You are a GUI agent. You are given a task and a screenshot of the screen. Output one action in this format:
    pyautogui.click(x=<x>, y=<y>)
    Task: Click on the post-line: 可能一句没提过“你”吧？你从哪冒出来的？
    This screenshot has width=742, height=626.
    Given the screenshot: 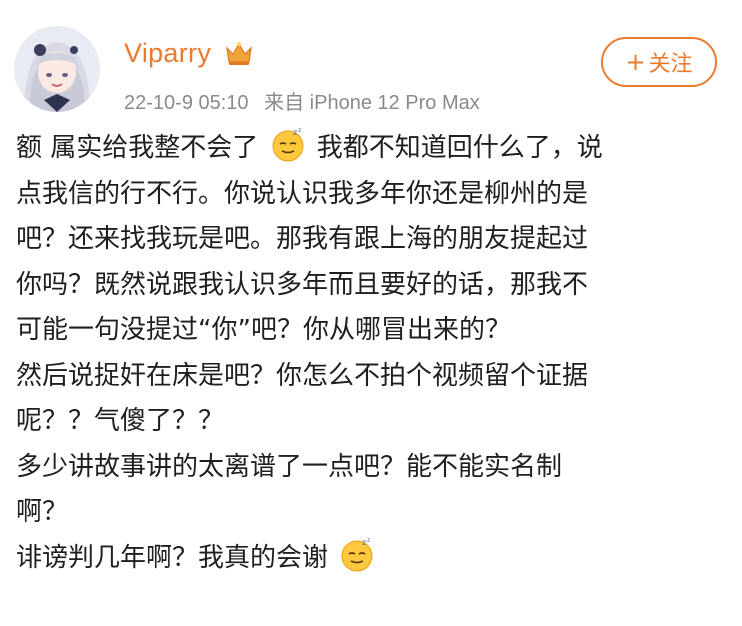 What is the action you would take?
    pyautogui.click(x=263, y=330)
    